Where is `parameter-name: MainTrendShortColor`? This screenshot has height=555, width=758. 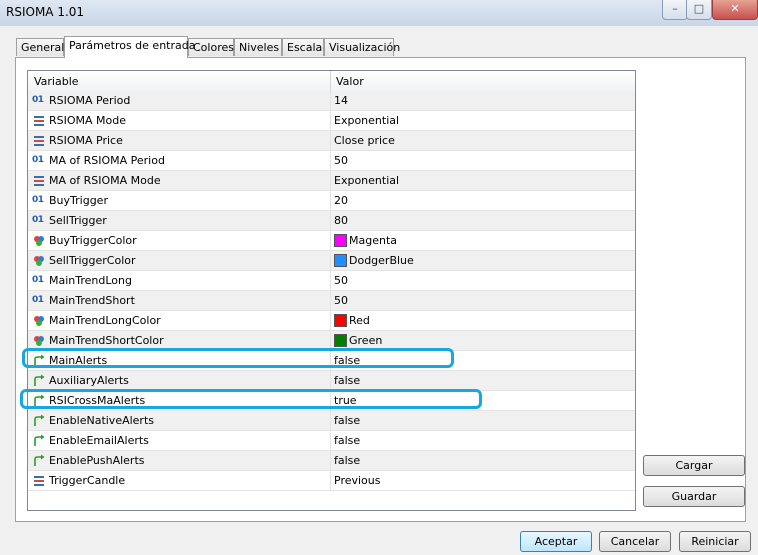
parameter-name: MainTrendShortColor is located at coordinates (106, 340).